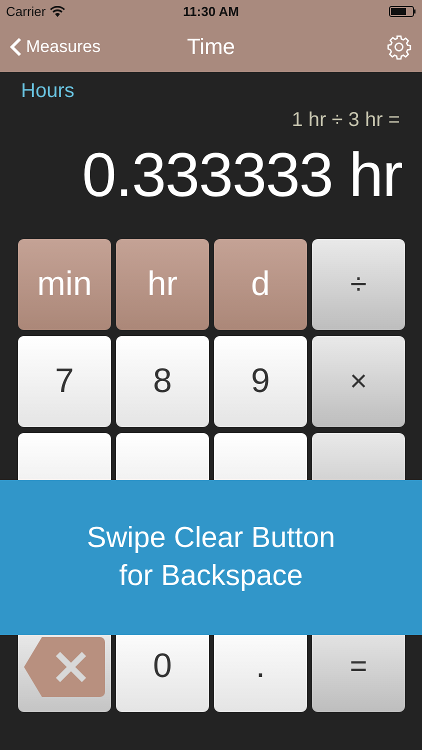  What do you see at coordinates (211, 46) in the screenshot?
I see `screen-title: Time` at bounding box center [211, 46].